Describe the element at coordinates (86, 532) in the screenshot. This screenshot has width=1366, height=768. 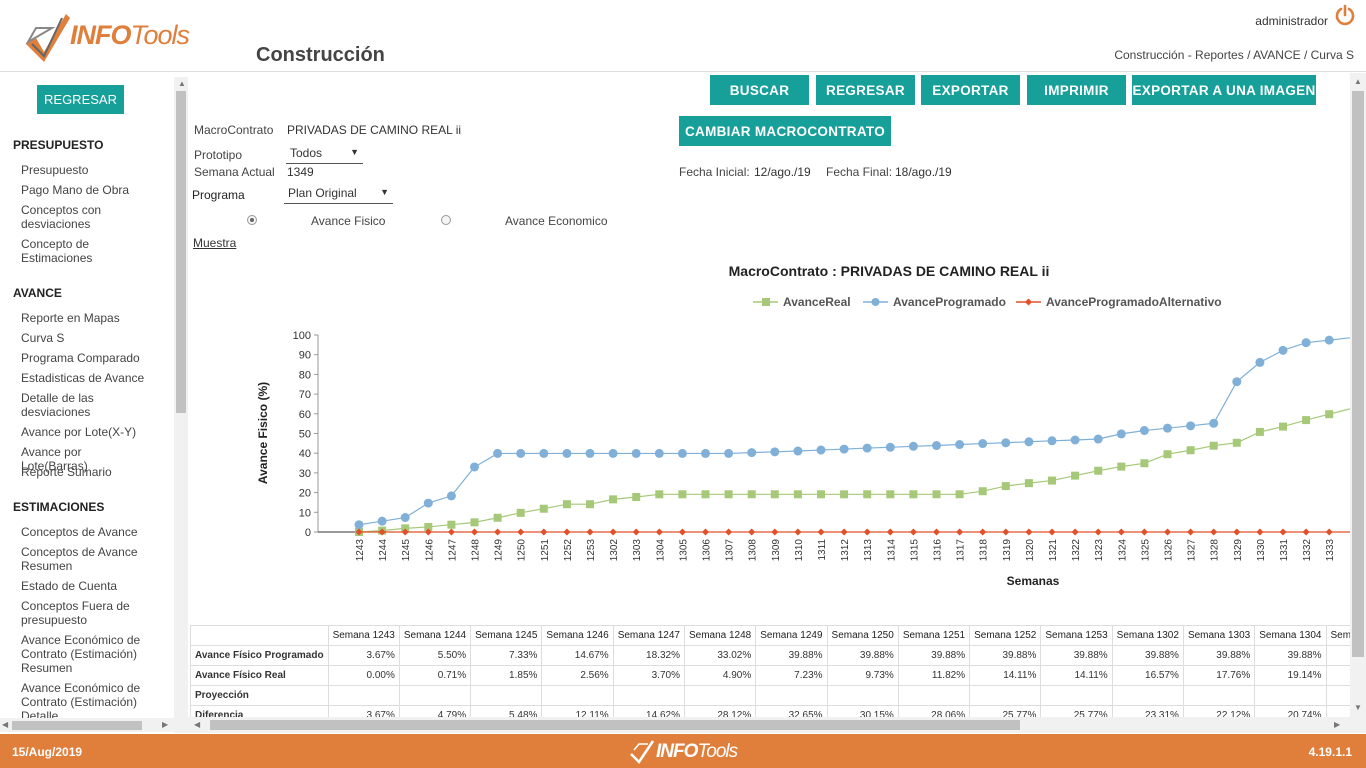
I see `sidebar-item-conceptos-avance: Conceptos de Avance` at that location.